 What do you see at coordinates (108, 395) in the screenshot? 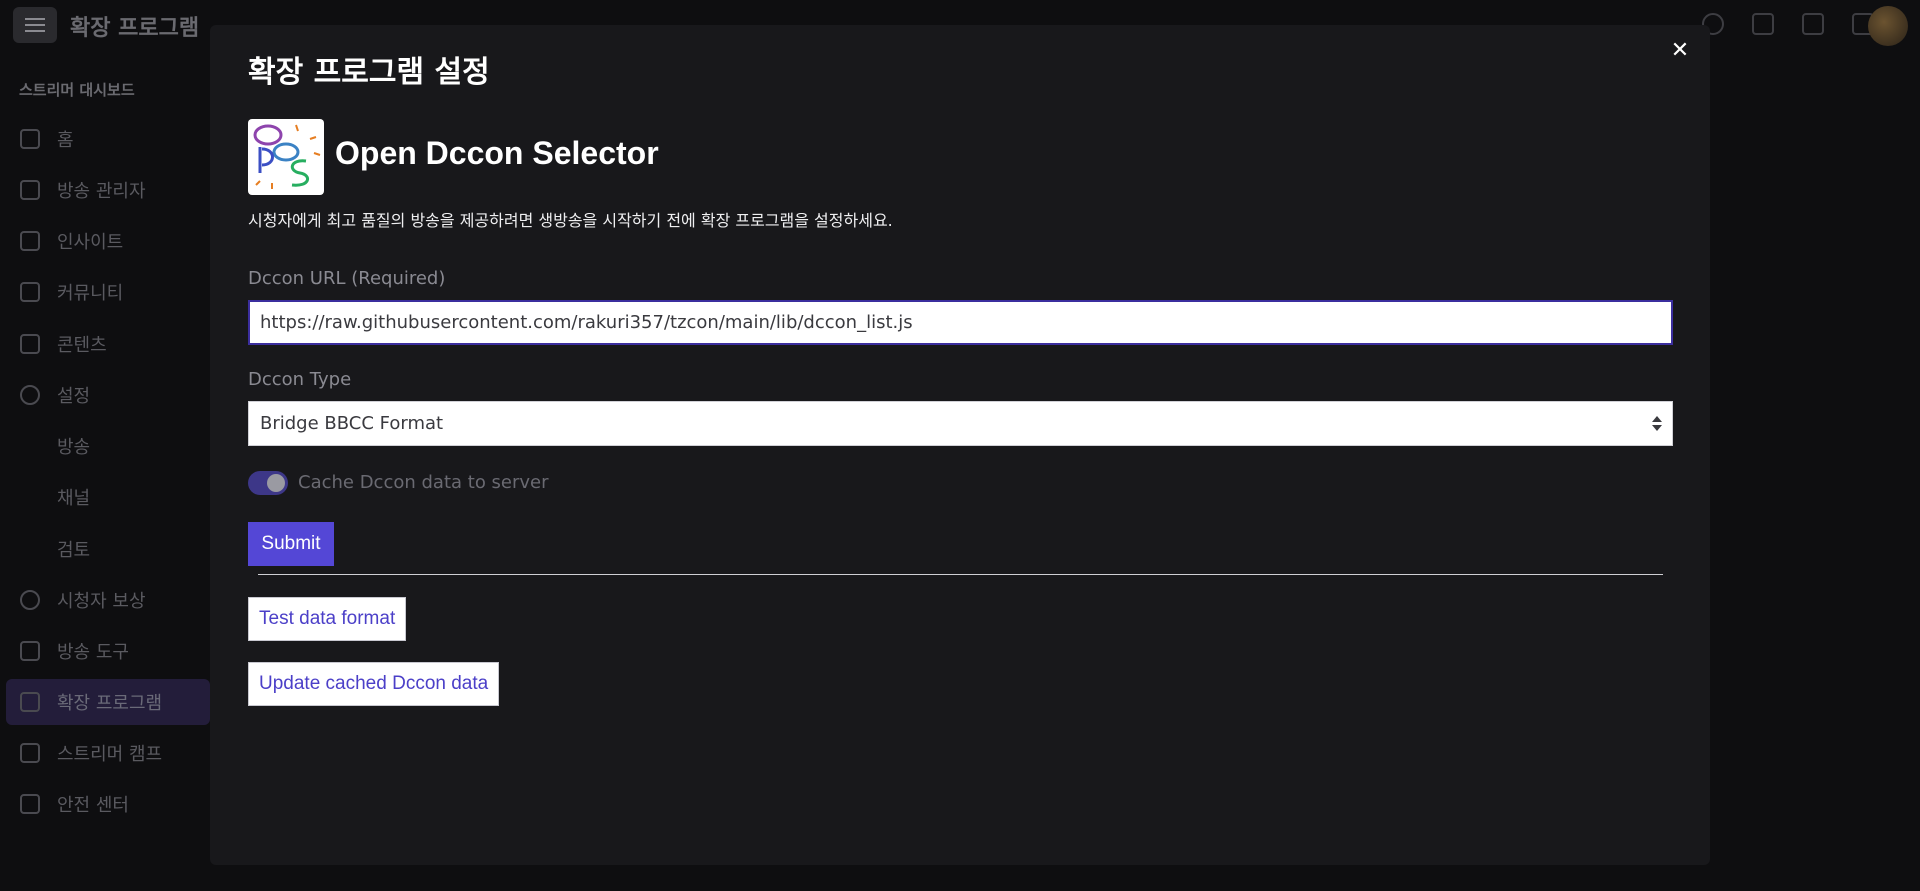
I see `sidebar-item-settings: 설정` at bounding box center [108, 395].